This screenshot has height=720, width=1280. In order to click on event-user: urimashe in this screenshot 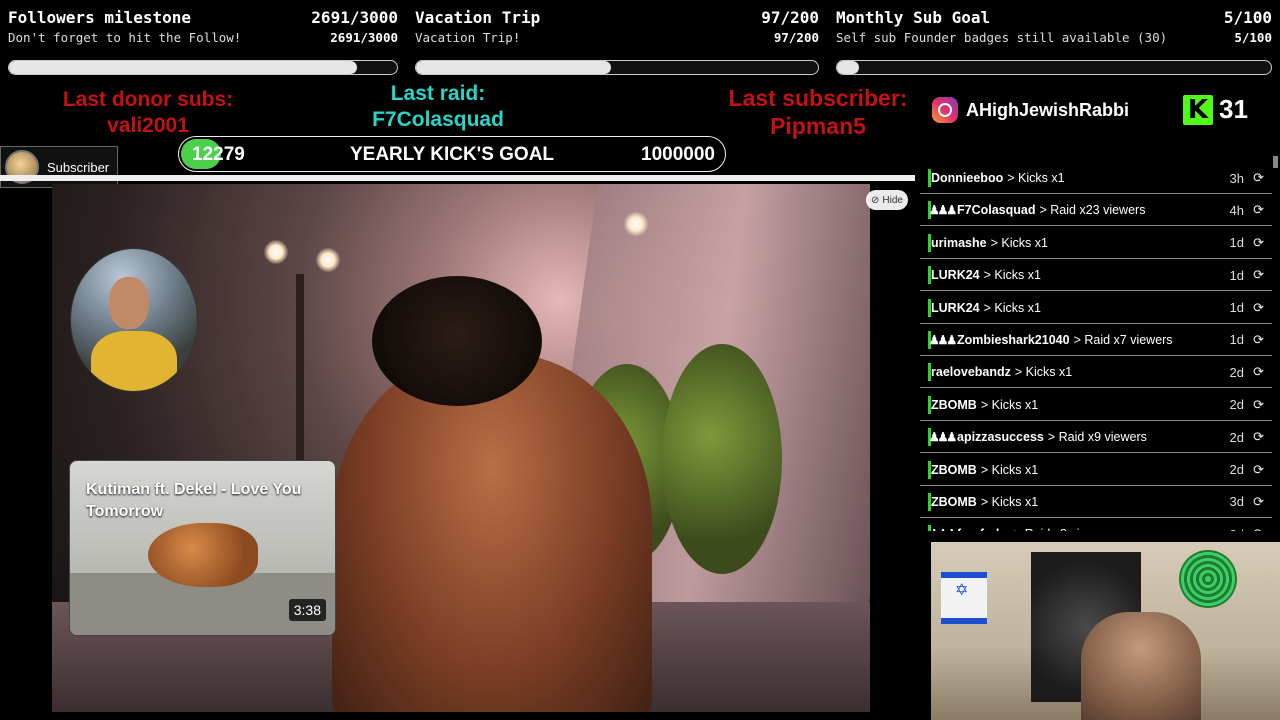, I will do `click(959, 242)`.